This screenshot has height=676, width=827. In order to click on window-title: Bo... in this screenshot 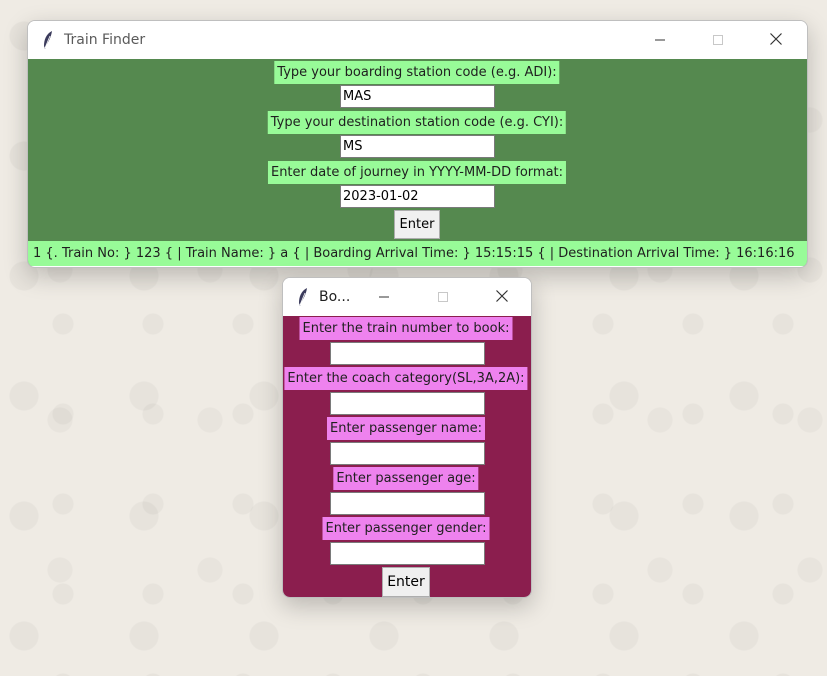, I will do `click(335, 297)`.